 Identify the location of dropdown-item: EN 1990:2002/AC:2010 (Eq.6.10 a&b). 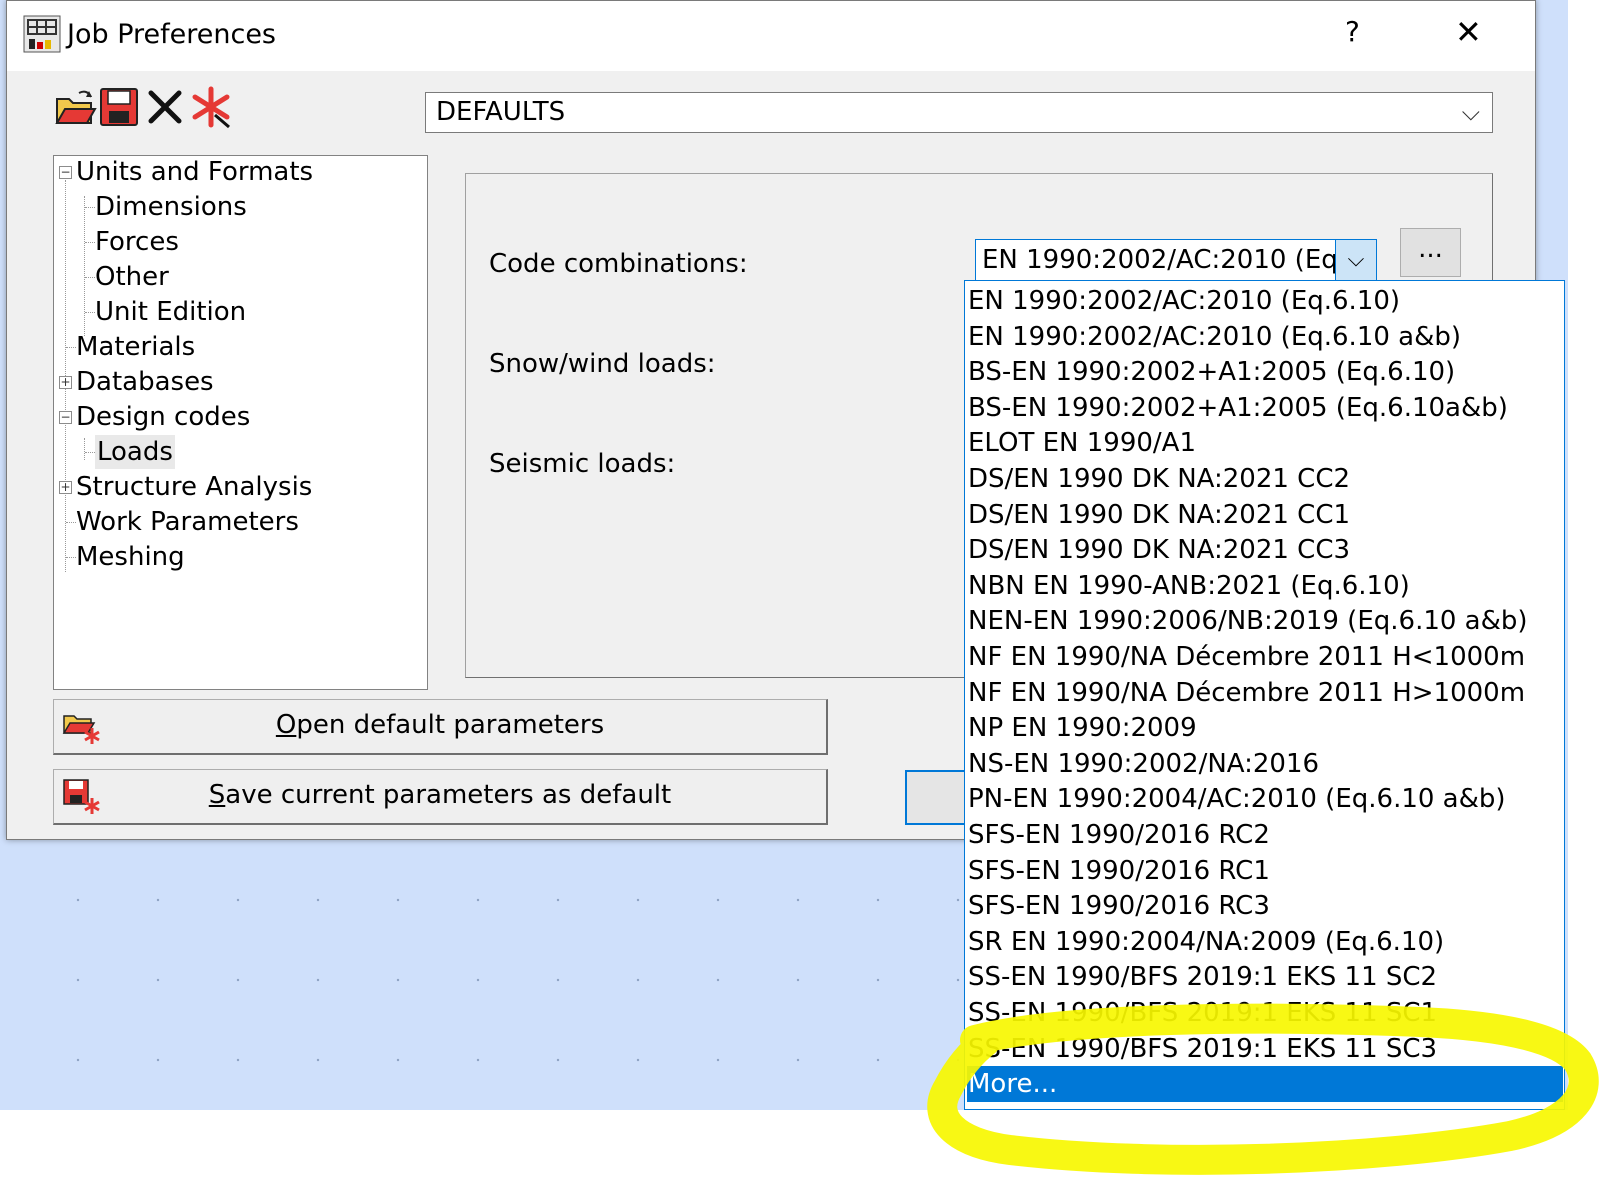
(1265, 337).